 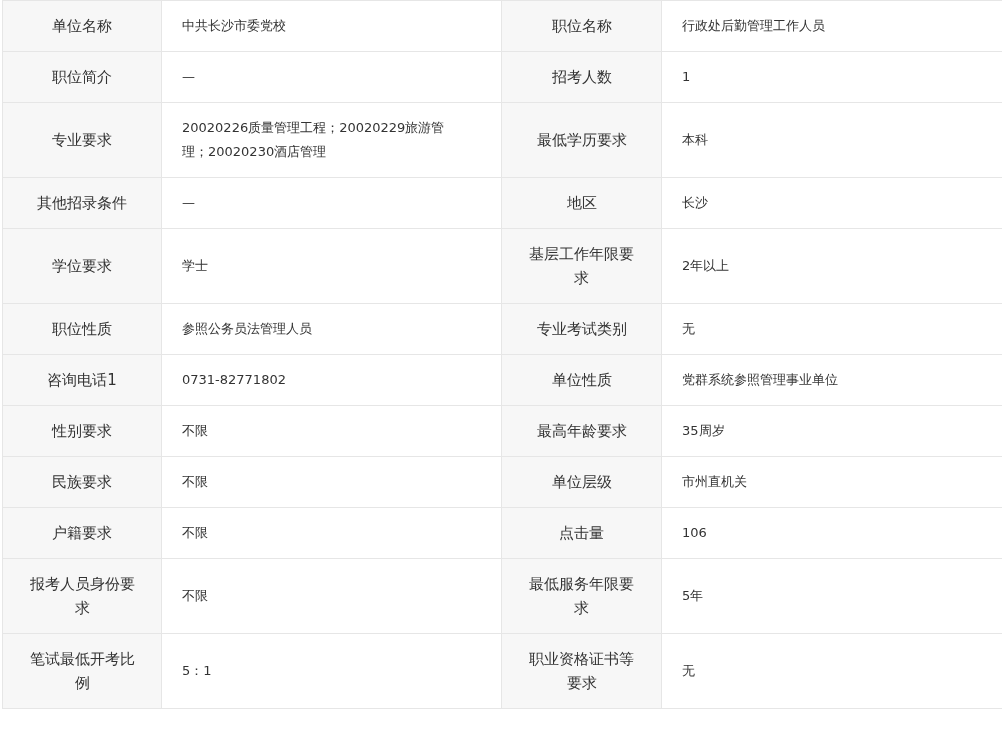 I want to click on field-label: 性别要求, so click(x=82, y=431).